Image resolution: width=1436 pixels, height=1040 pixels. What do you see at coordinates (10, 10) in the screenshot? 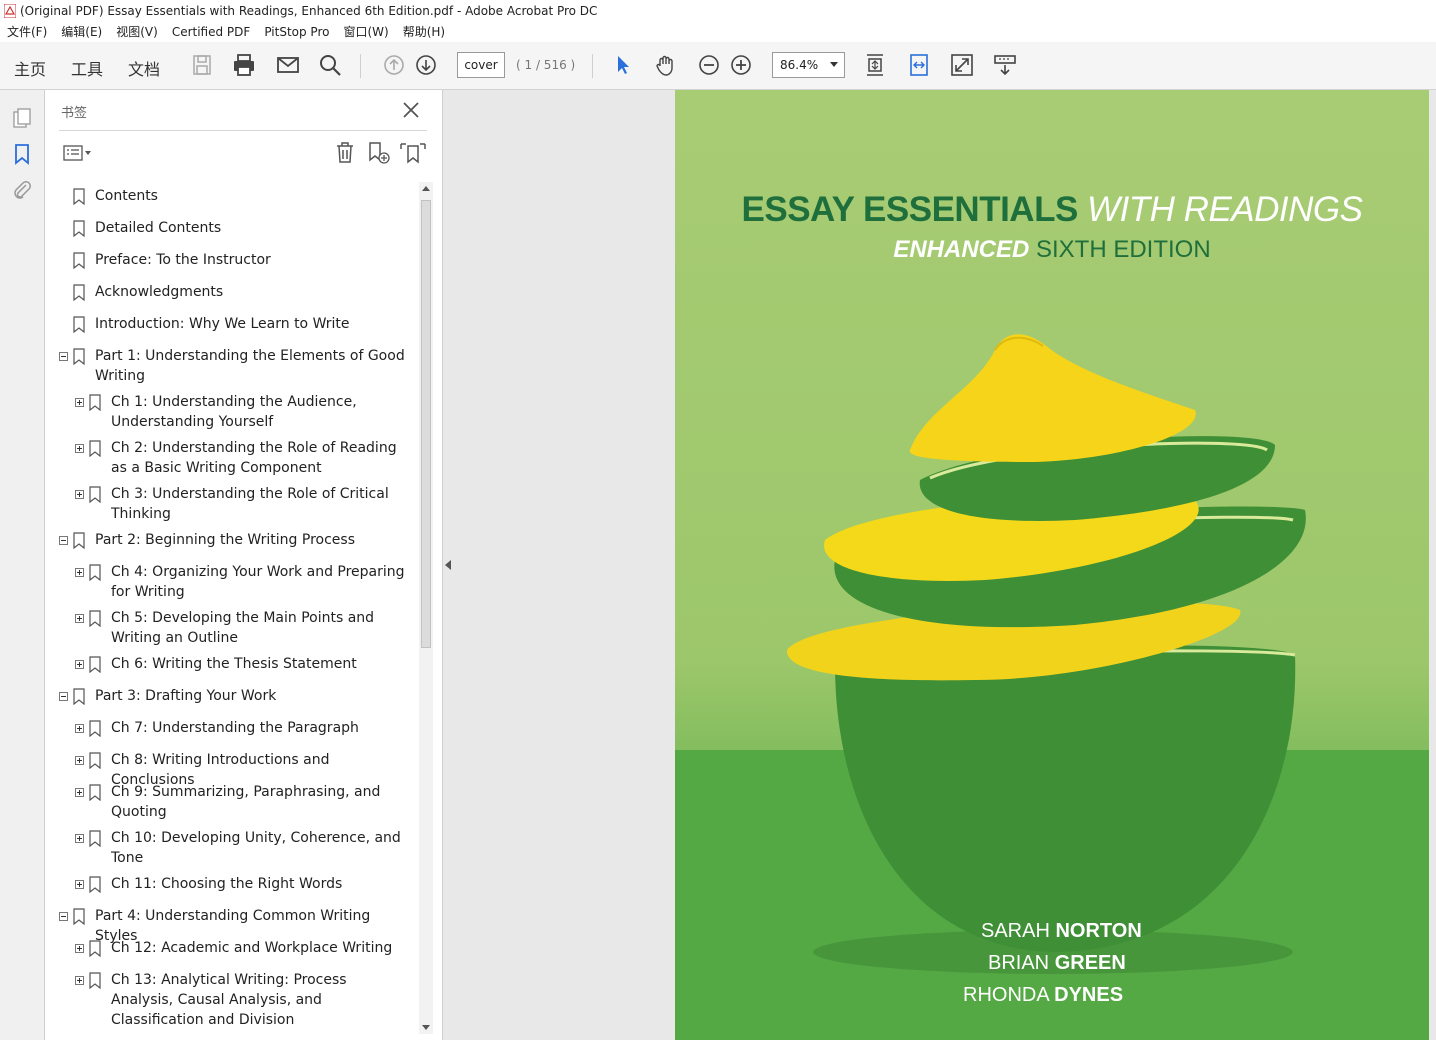
I see `pdf-app-icon` at bounding box center [10, 10].